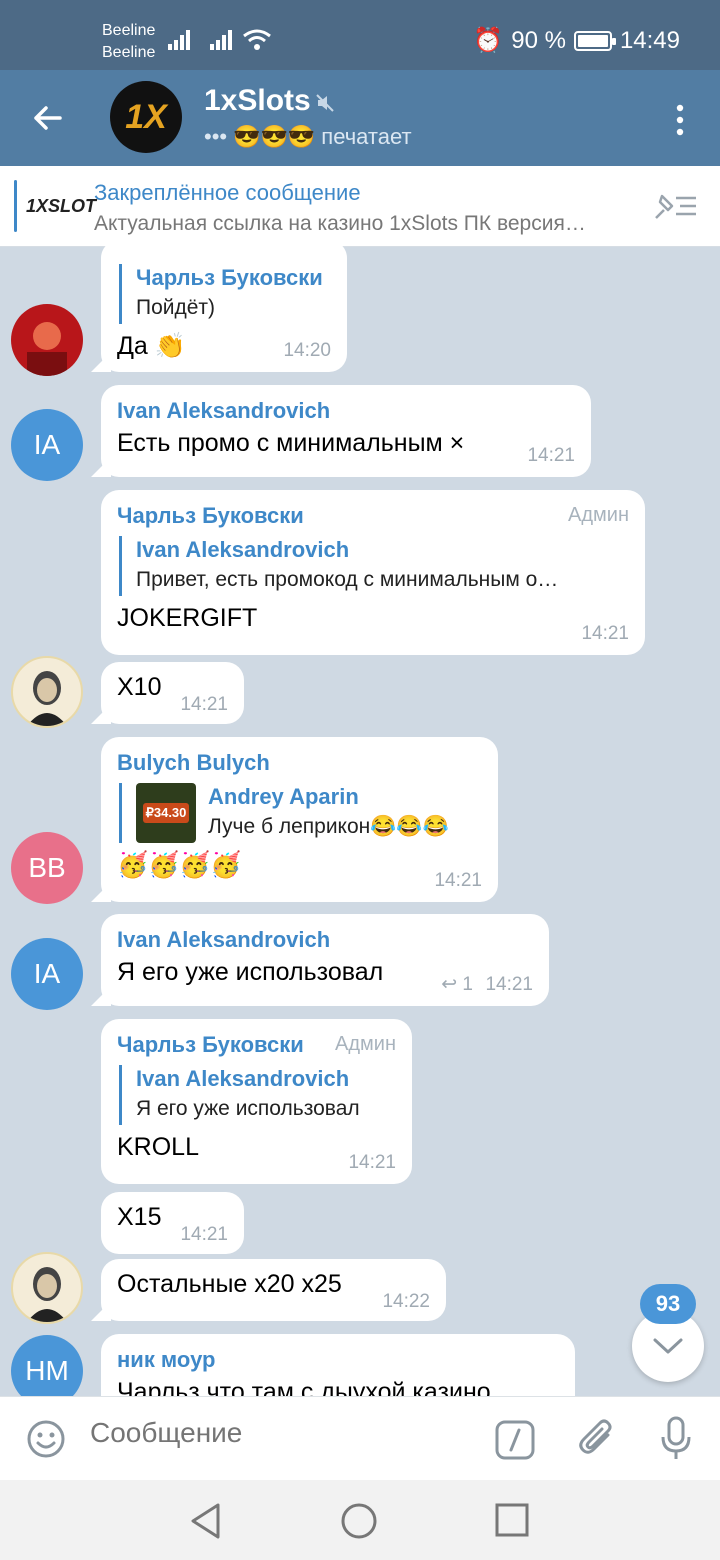  Describe the element at coordinates (257, 39) in the screenshot. I see `wifi-icon` at that location.